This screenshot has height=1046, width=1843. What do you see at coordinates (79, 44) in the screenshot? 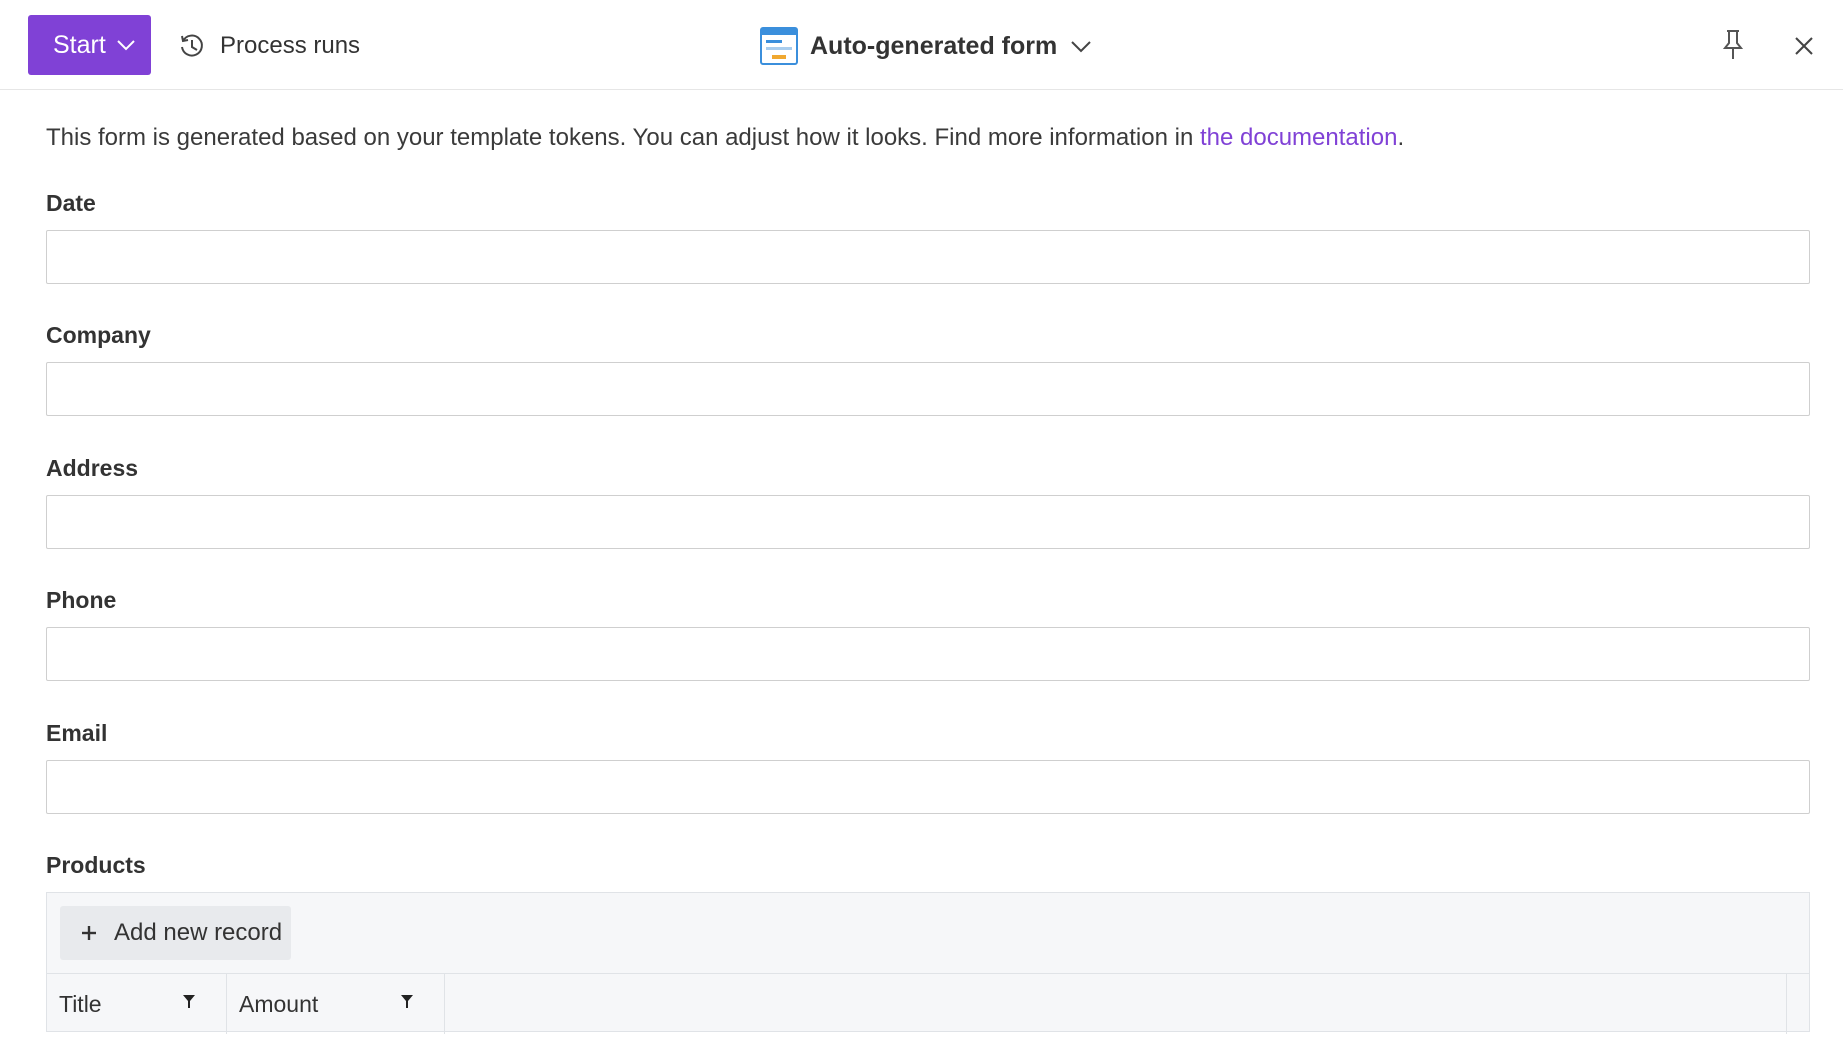
I see `start-button-label: Start` at bounding box center [79, 44].